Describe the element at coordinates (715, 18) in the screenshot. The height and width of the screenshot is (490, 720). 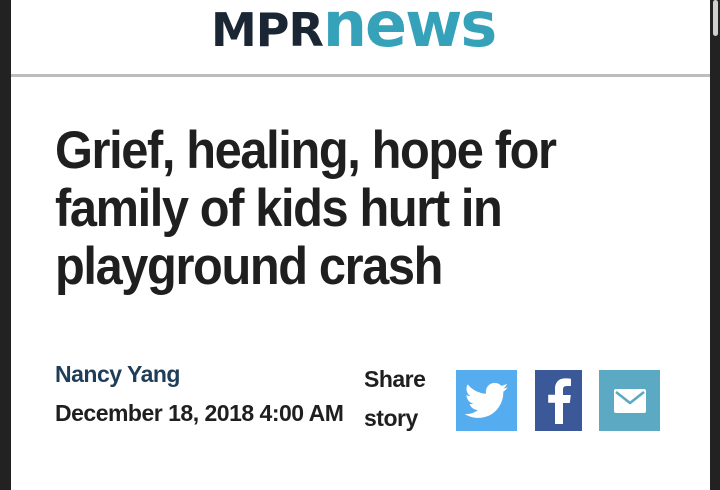
I see `scrollbar-thumb` at that location.